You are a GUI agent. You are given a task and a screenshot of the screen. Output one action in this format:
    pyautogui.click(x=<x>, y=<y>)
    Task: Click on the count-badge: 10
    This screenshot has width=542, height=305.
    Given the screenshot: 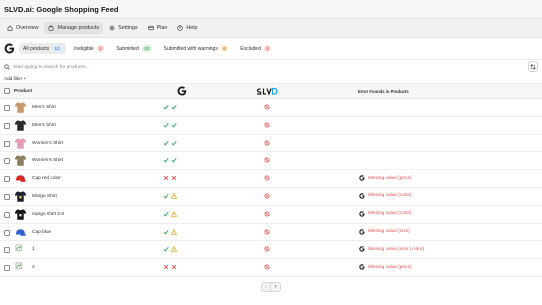 What is the action you would take?
    pyautogui.click(x=146, y=48)
    